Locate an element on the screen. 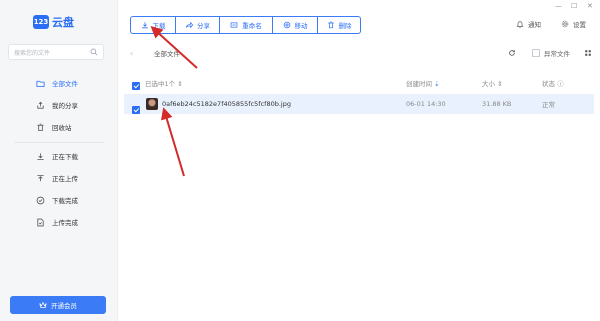 The image size is (600, 321). download-label: 下载 is located at coordinates (159, 26).